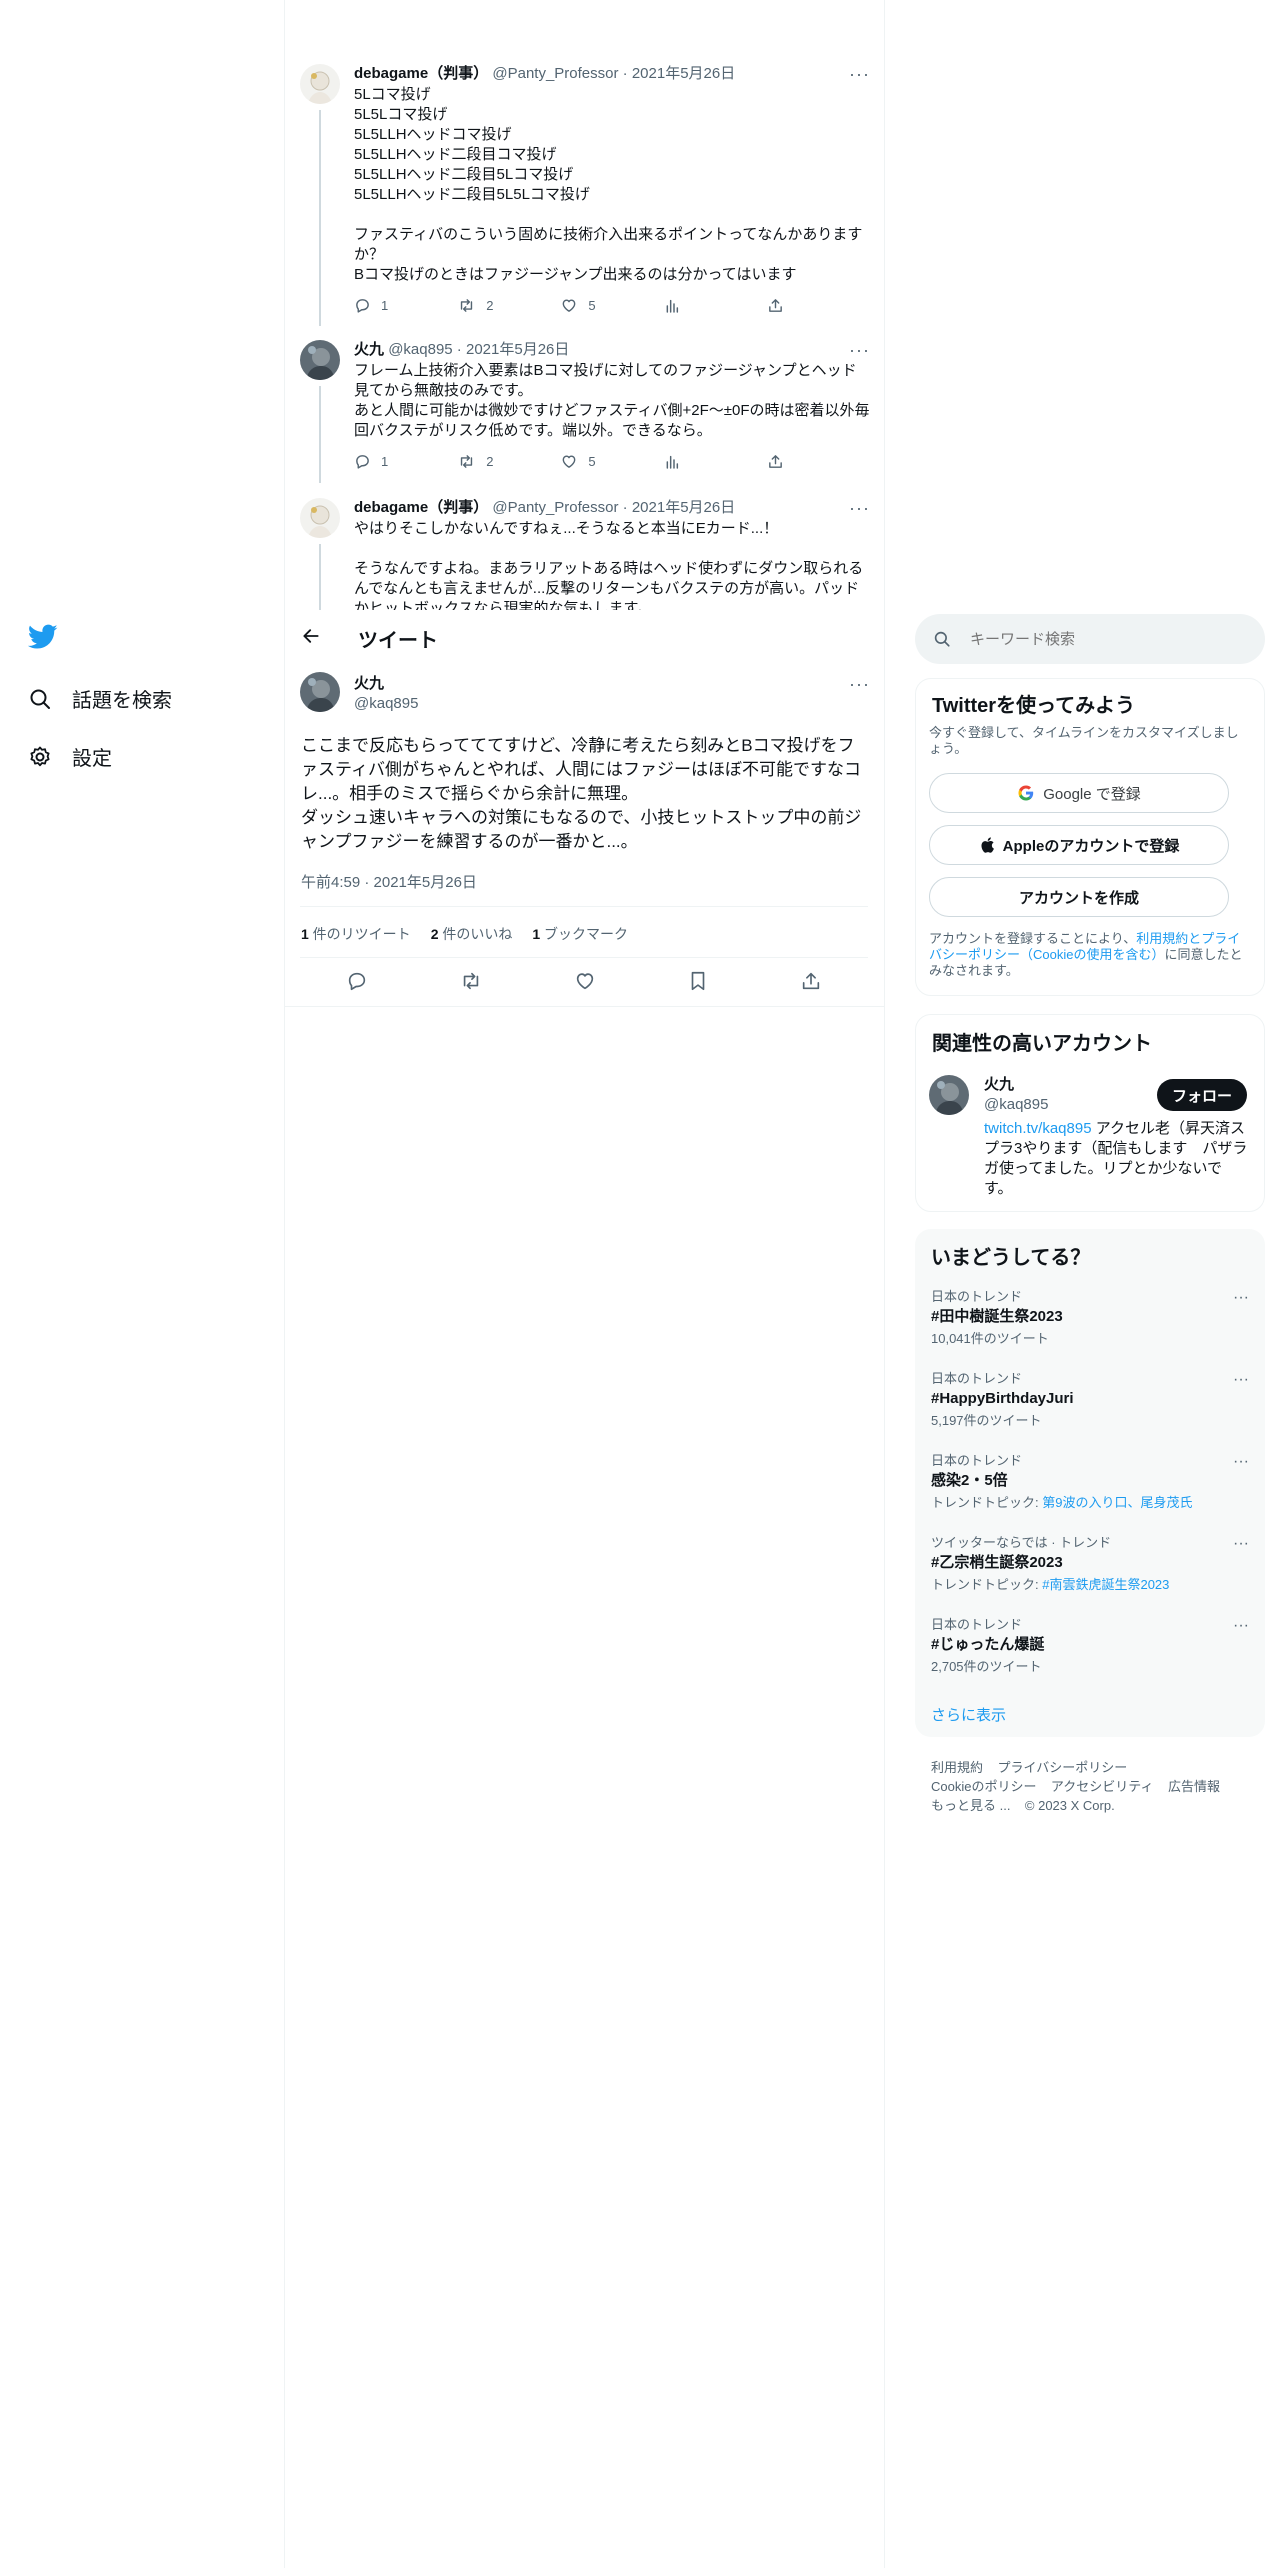 The image size is (1284, 2568). I want to click on google-signup-button: Google で登録, so click(1079, 793).